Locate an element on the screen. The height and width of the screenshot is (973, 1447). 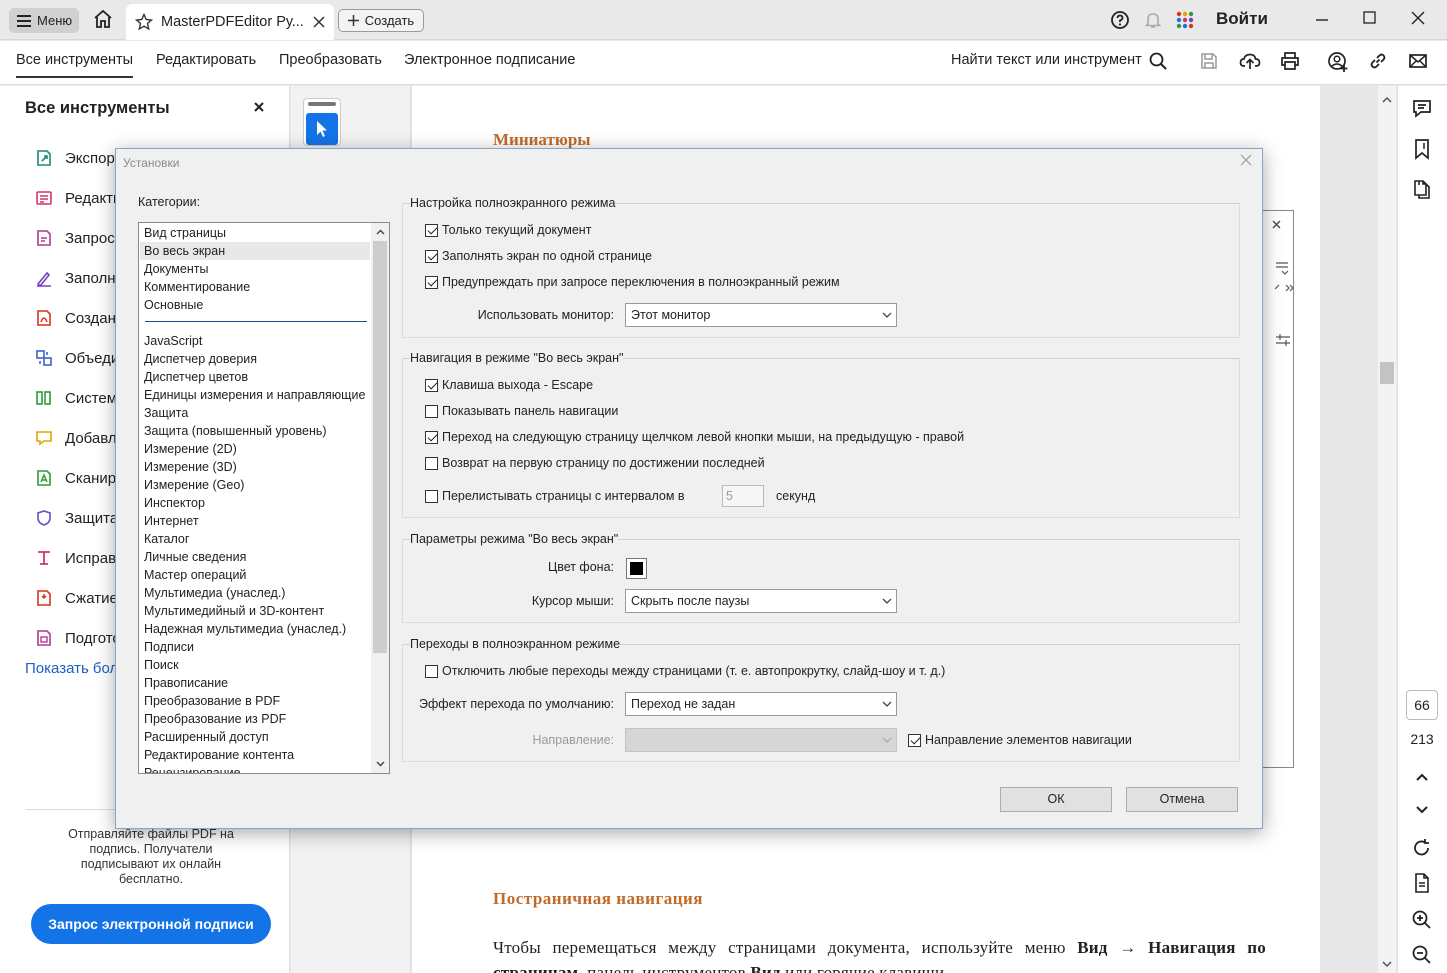
category-item: Редактирование контента is located at coordinates (257, 755).